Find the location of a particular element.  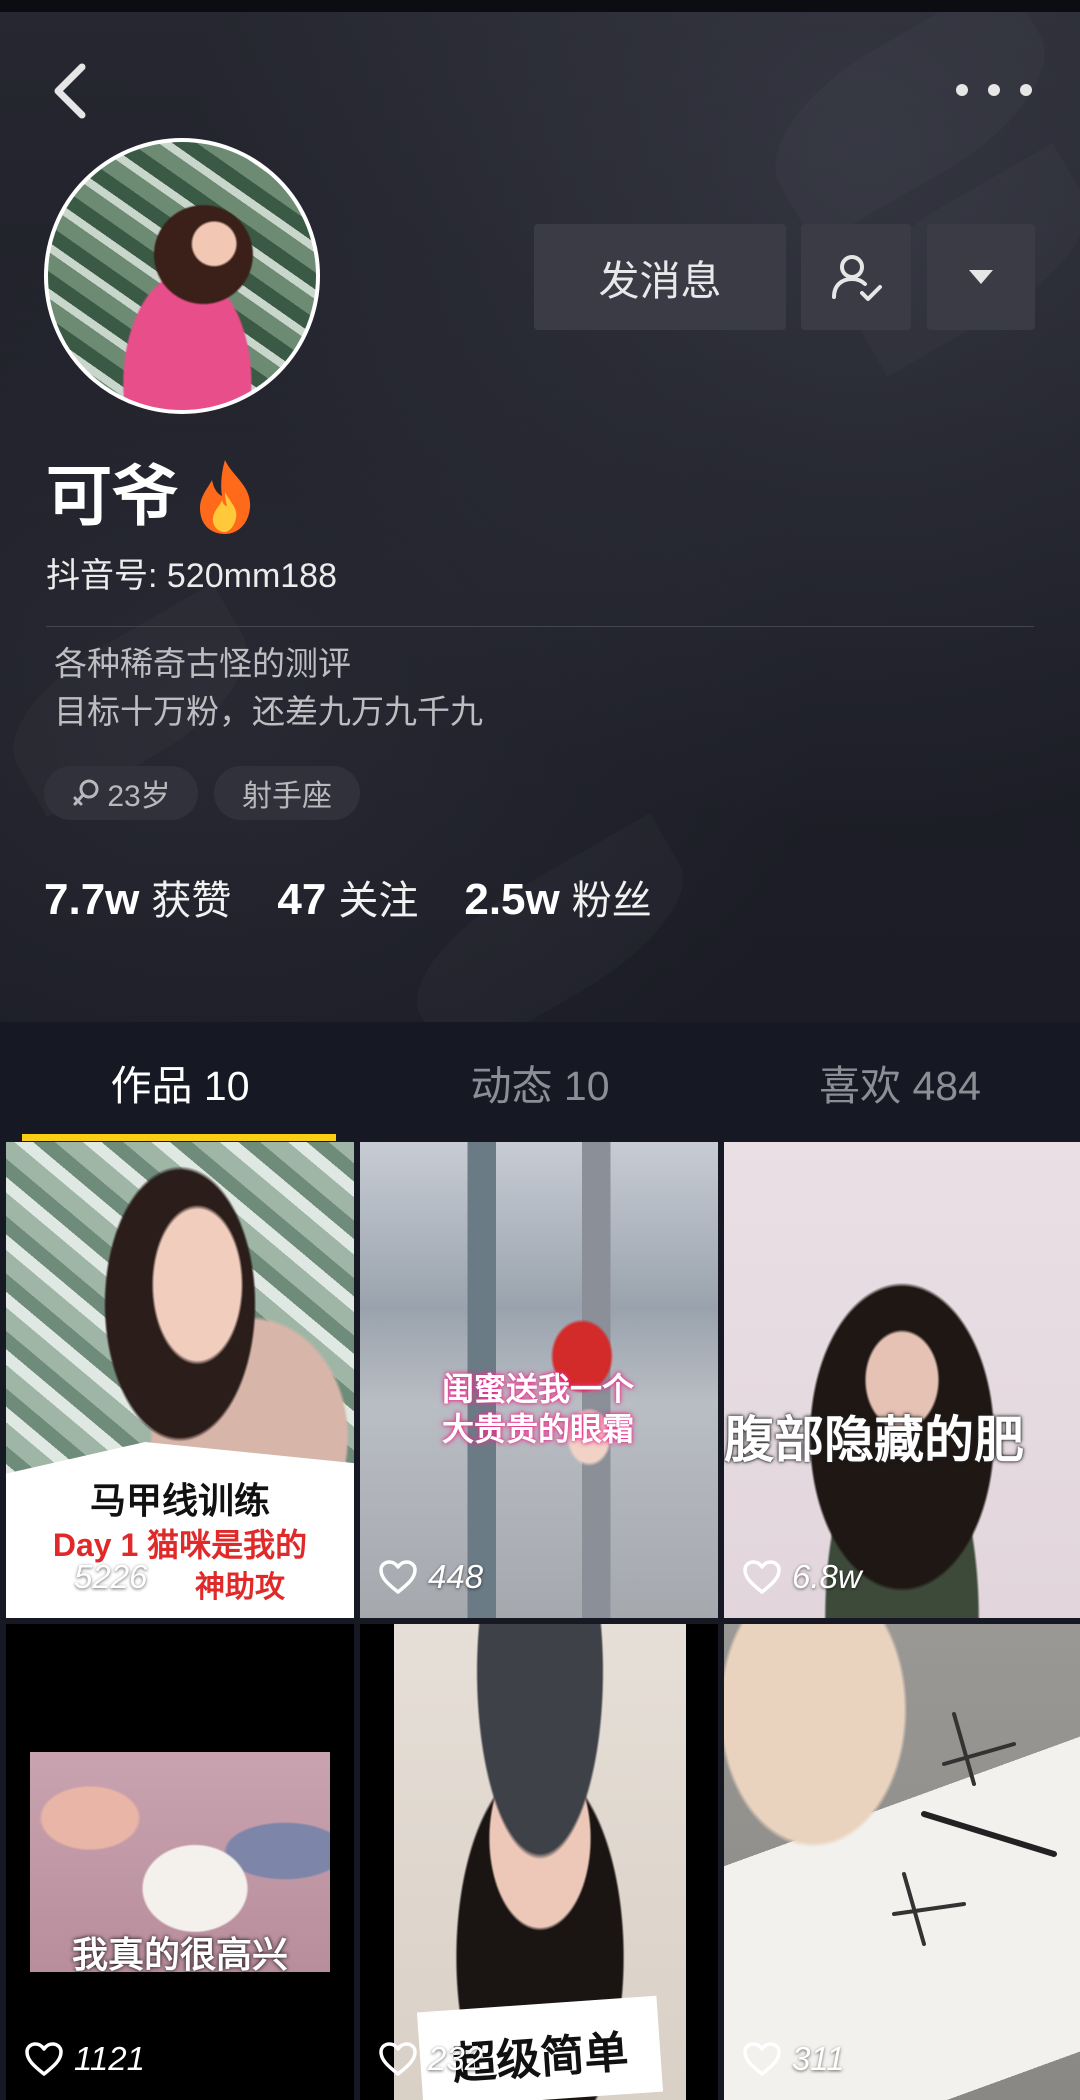

user-check-icon is located at coordinates (857, 278).